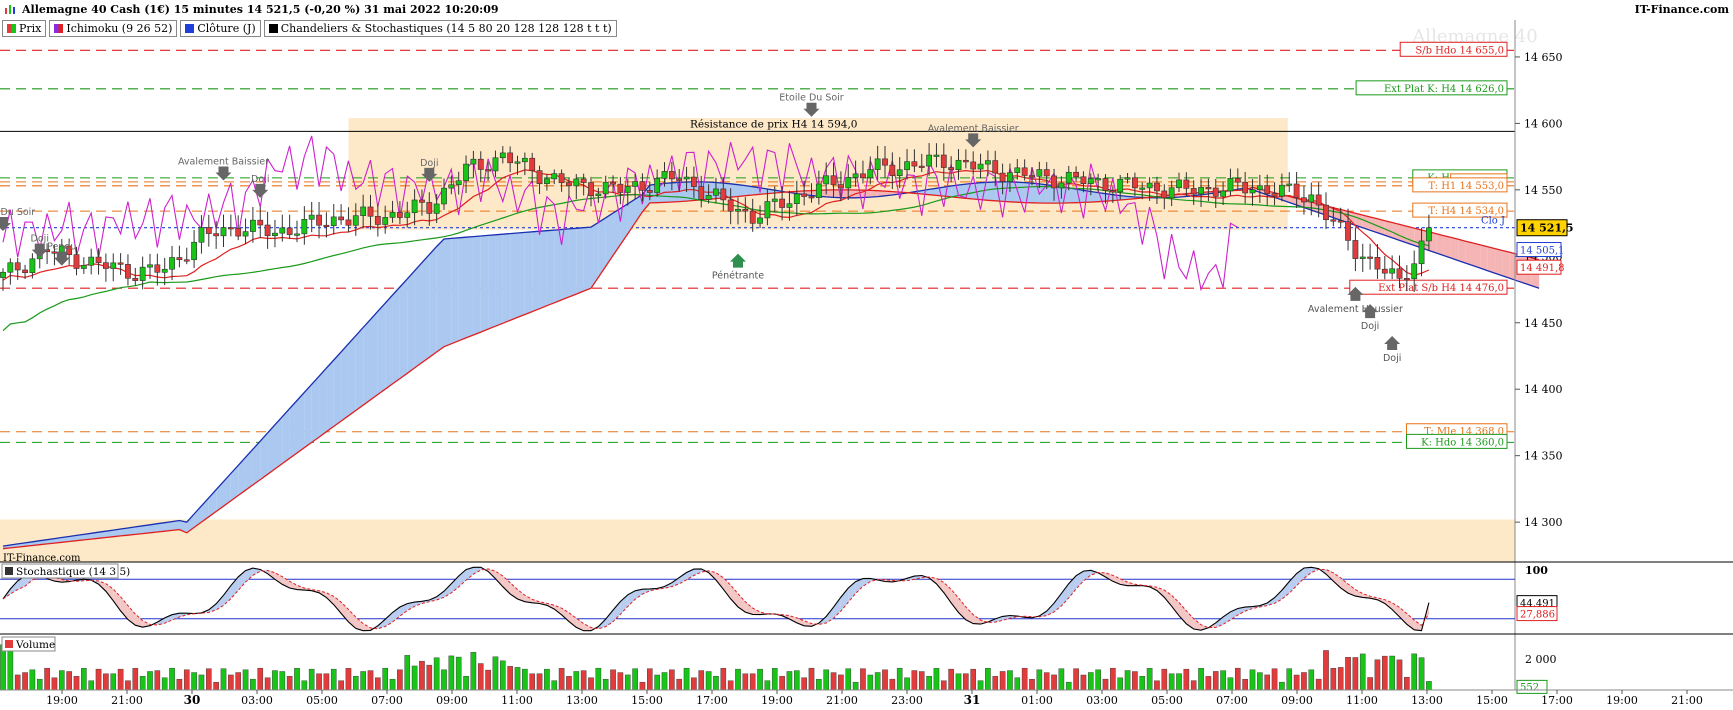 This screenshot has height=710, width=1733. What do you see at coordinates (61, 254) in the screenshot?
I see `pattern-annotation: Pendu` at bounding box center [61, 254].